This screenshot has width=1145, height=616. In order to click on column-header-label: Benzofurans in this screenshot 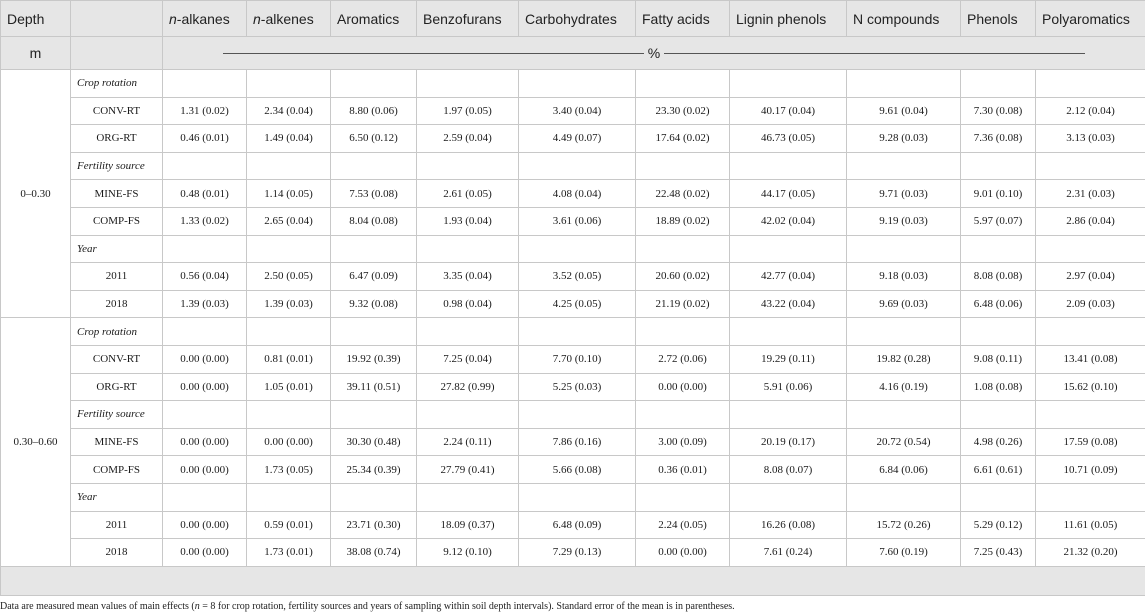, I will do `click(462, 18)`.